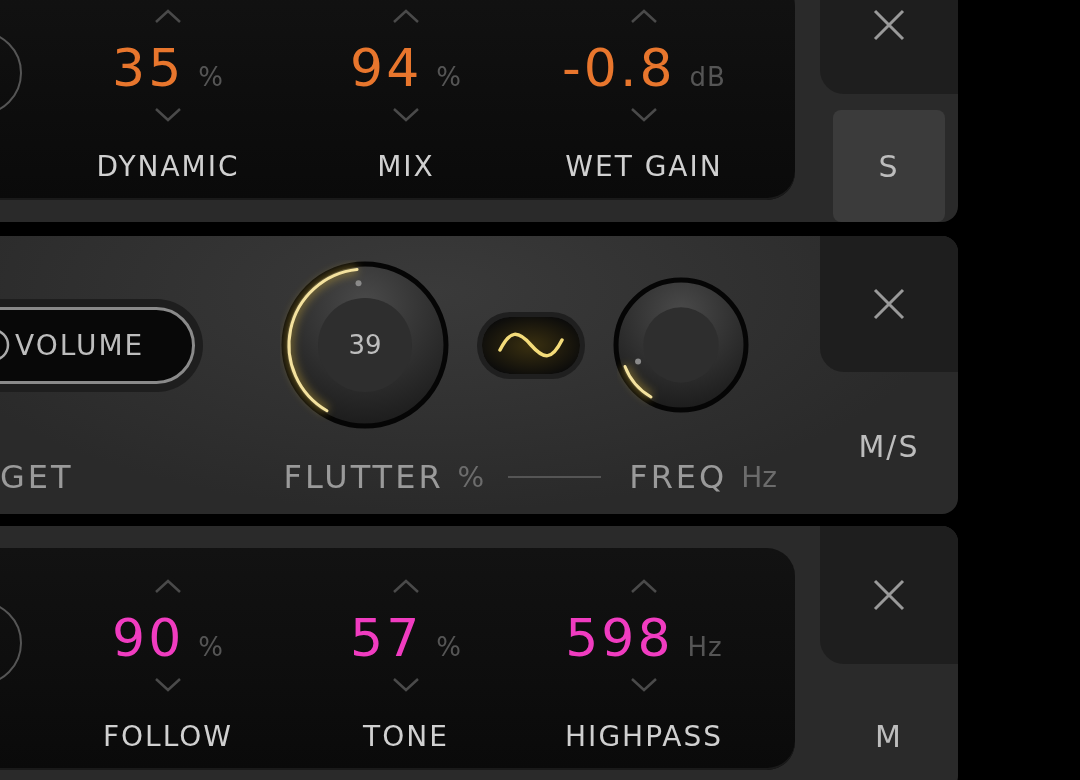 Image resolution: width=1080 pixels, height=780 pixels. What do you see at coordinates (386, 638) in the screenshot?
I see `value-readout: 57` at bounding box center [386, 638].